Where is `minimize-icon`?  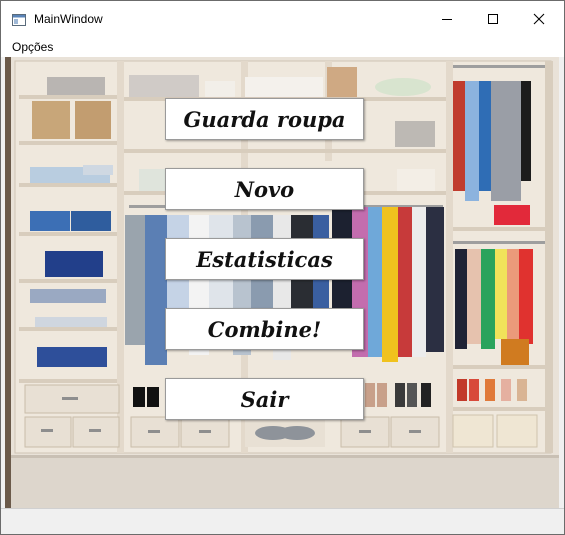
minimize-icon is located at coordinates (447, 19).